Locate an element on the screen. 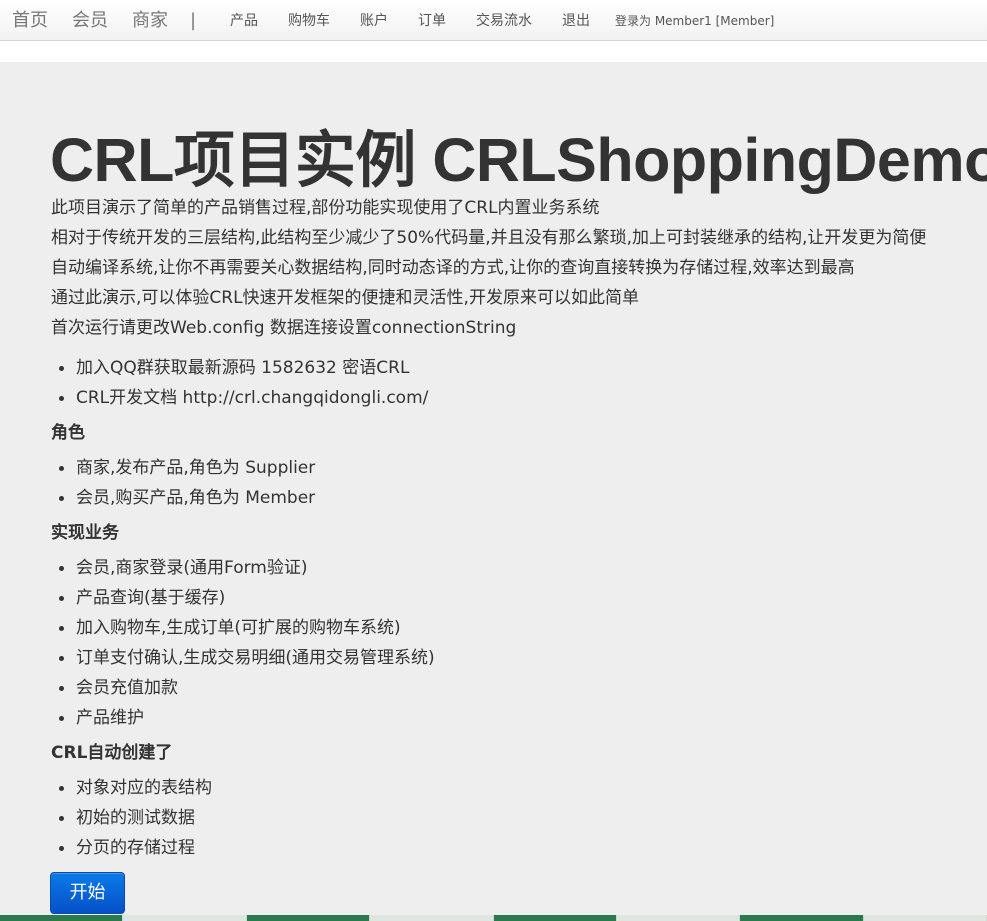  list-item: 会员,商家登录(通用Form验证) is located at coordinates (516, 568).